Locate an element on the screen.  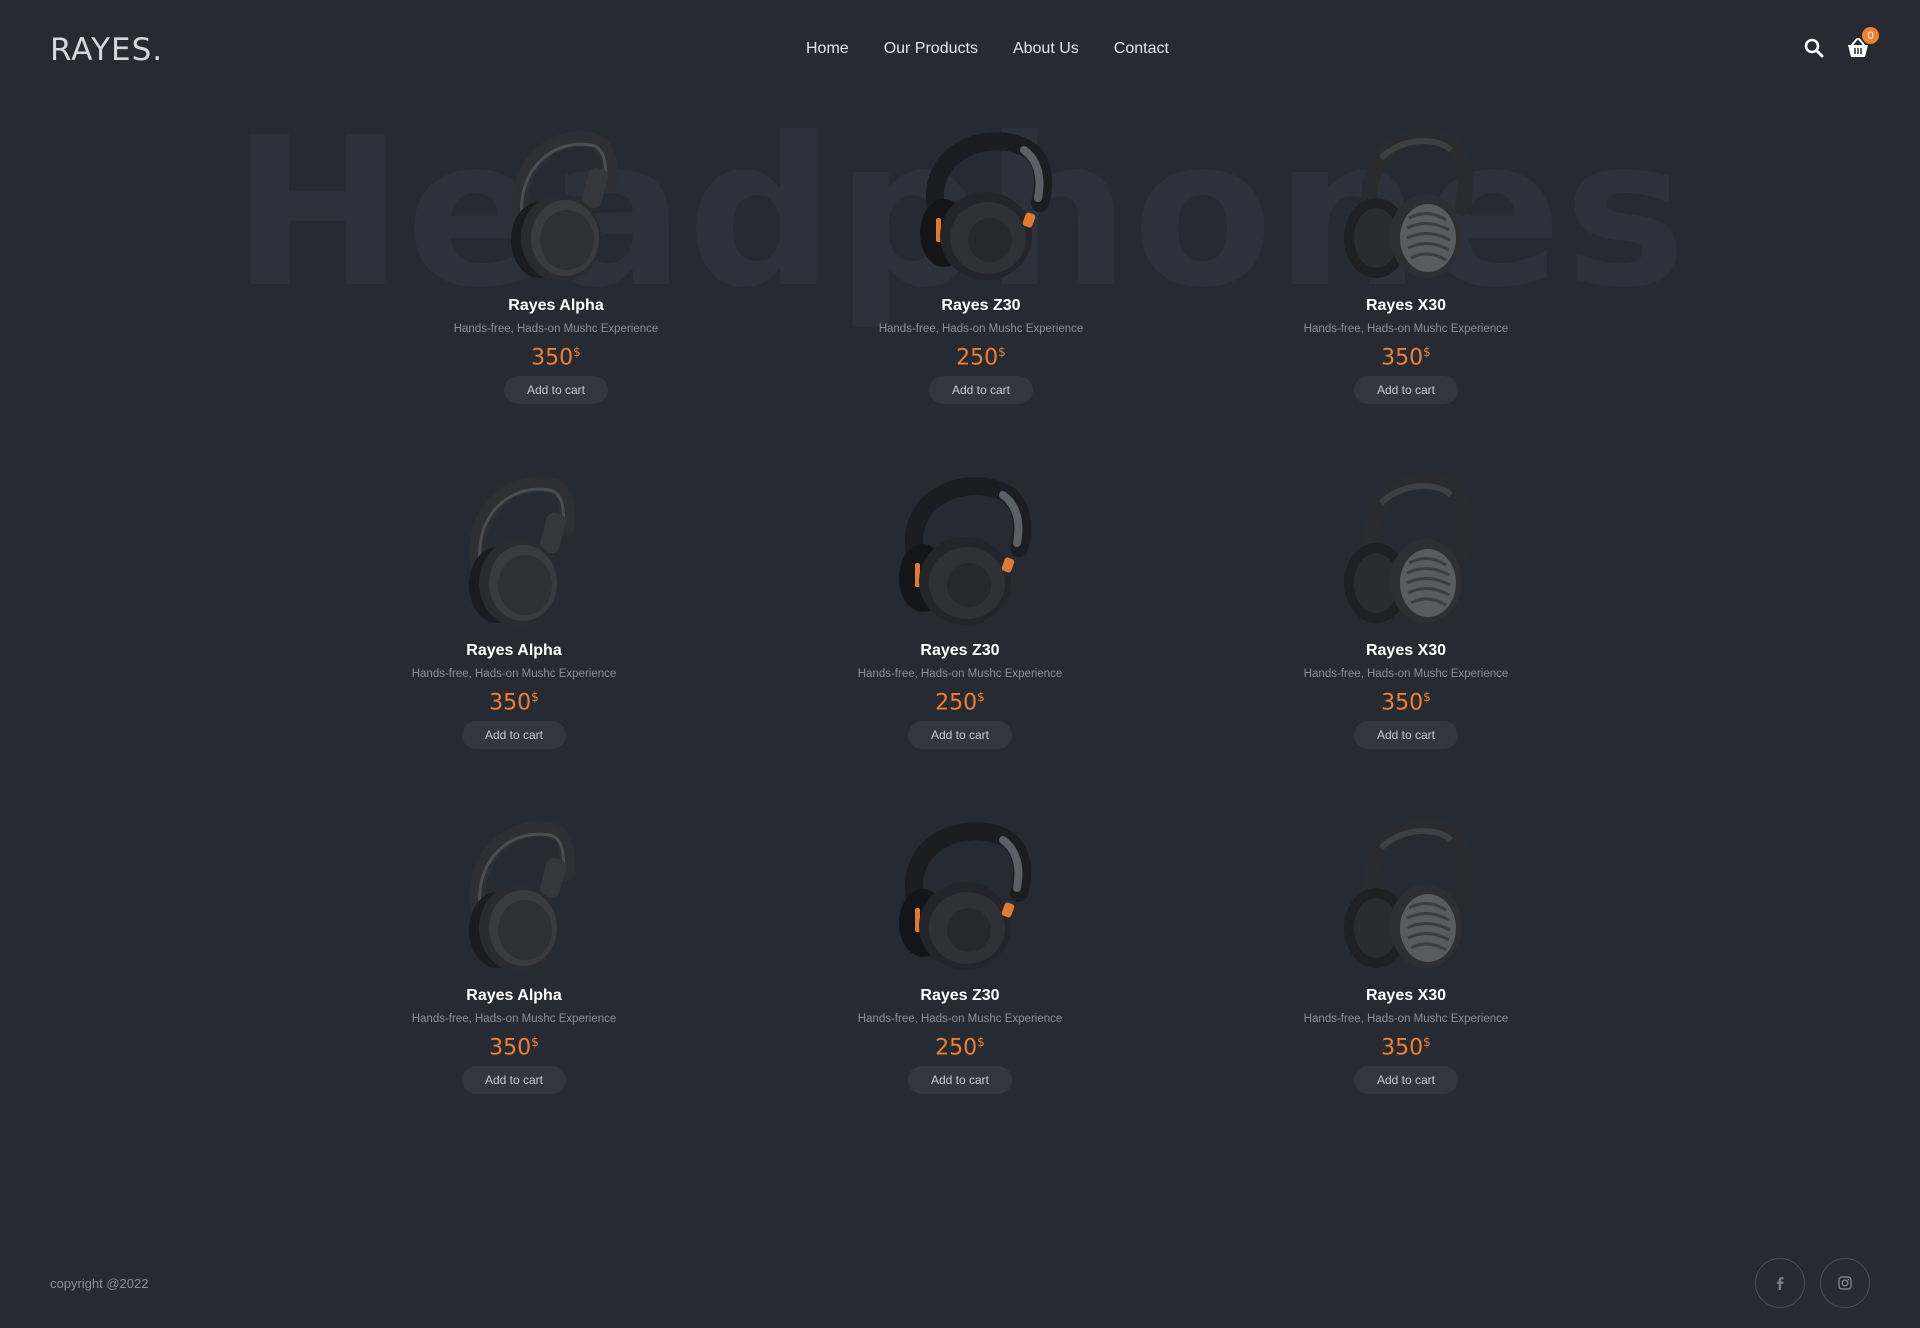
cart-button: 0 is located at coordinates (1862, 43).